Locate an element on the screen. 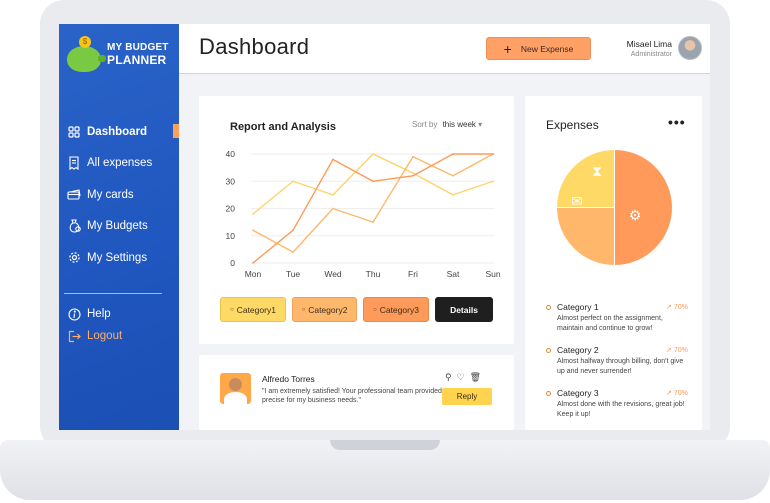 The height and width of the screenshot is (503, 770). sort-dropdown: Sort by this week ▾ is located at coordinates (447, 124).